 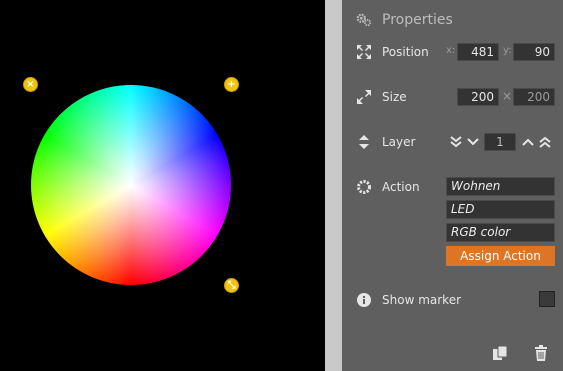 I want to click on action-label: Action, so click(x=401, y=187).